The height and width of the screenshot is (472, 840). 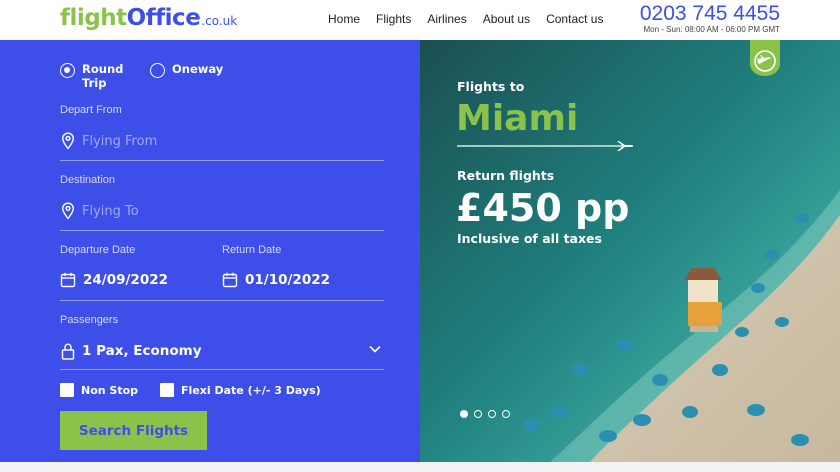 I want to click on flexi-date-checkbox: Flexi Date (+/- 3 Days), so click(x=240, y=390).